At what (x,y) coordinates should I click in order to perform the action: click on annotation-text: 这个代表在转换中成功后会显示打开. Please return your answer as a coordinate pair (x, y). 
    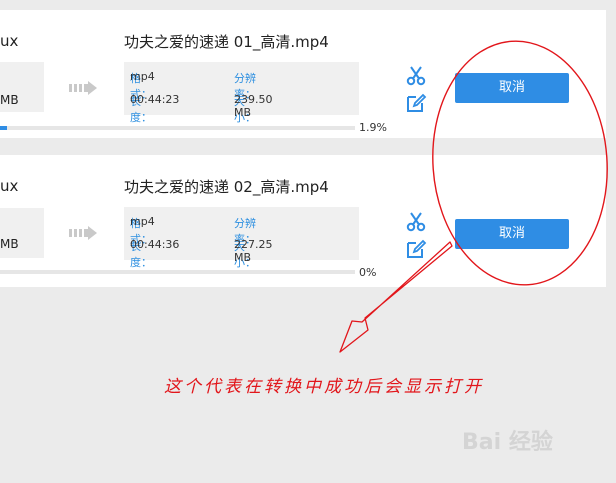
    Looking at the image, I should click on (324, 387).